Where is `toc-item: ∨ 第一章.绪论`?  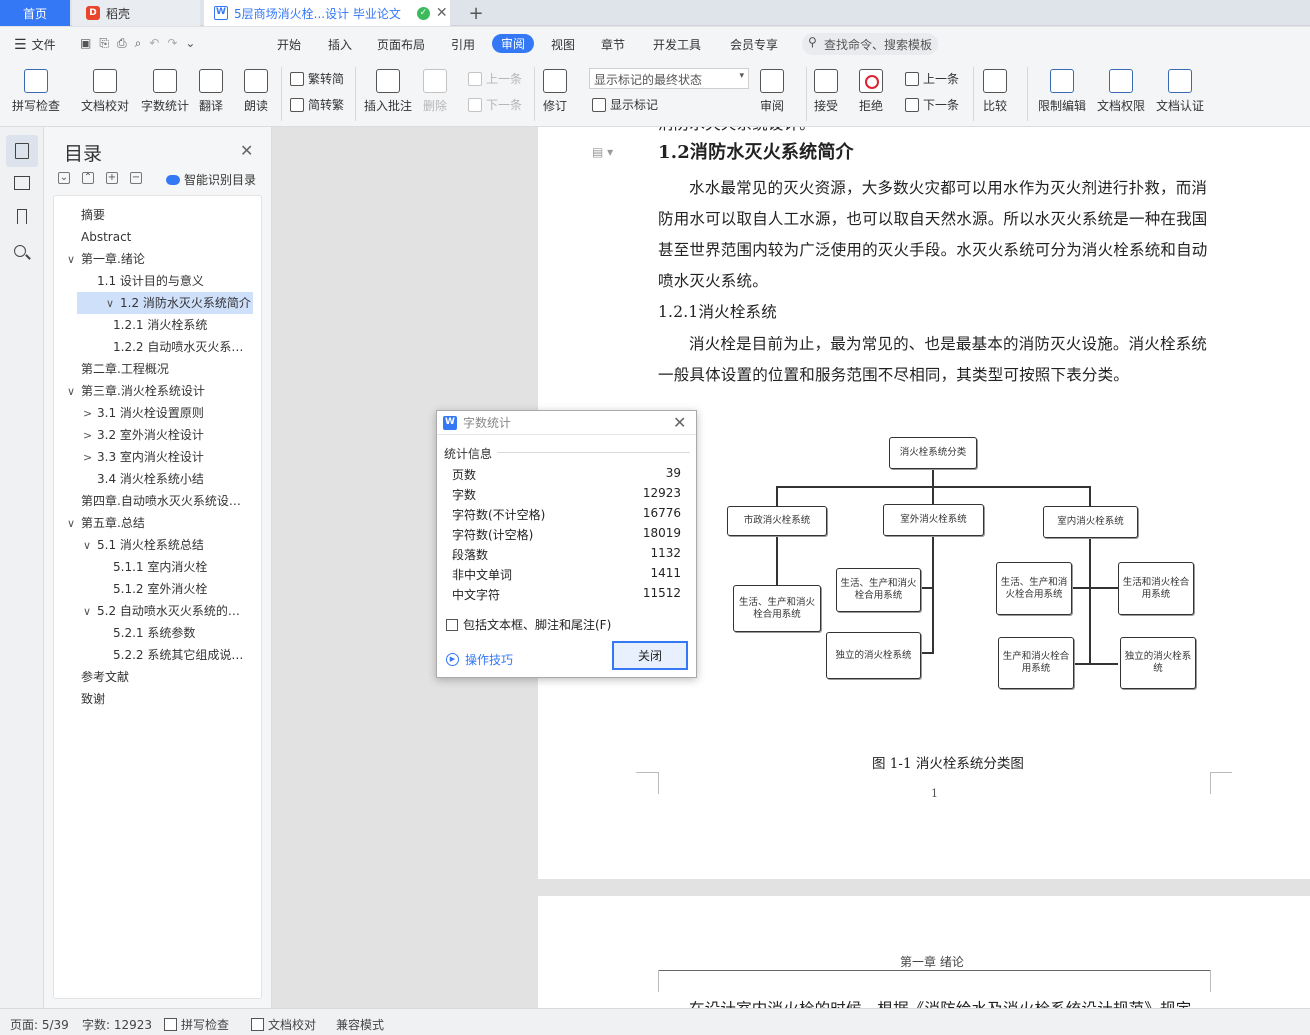
toc-item: ∨ 第一章.绪论 is located at coordinates (153, 259).